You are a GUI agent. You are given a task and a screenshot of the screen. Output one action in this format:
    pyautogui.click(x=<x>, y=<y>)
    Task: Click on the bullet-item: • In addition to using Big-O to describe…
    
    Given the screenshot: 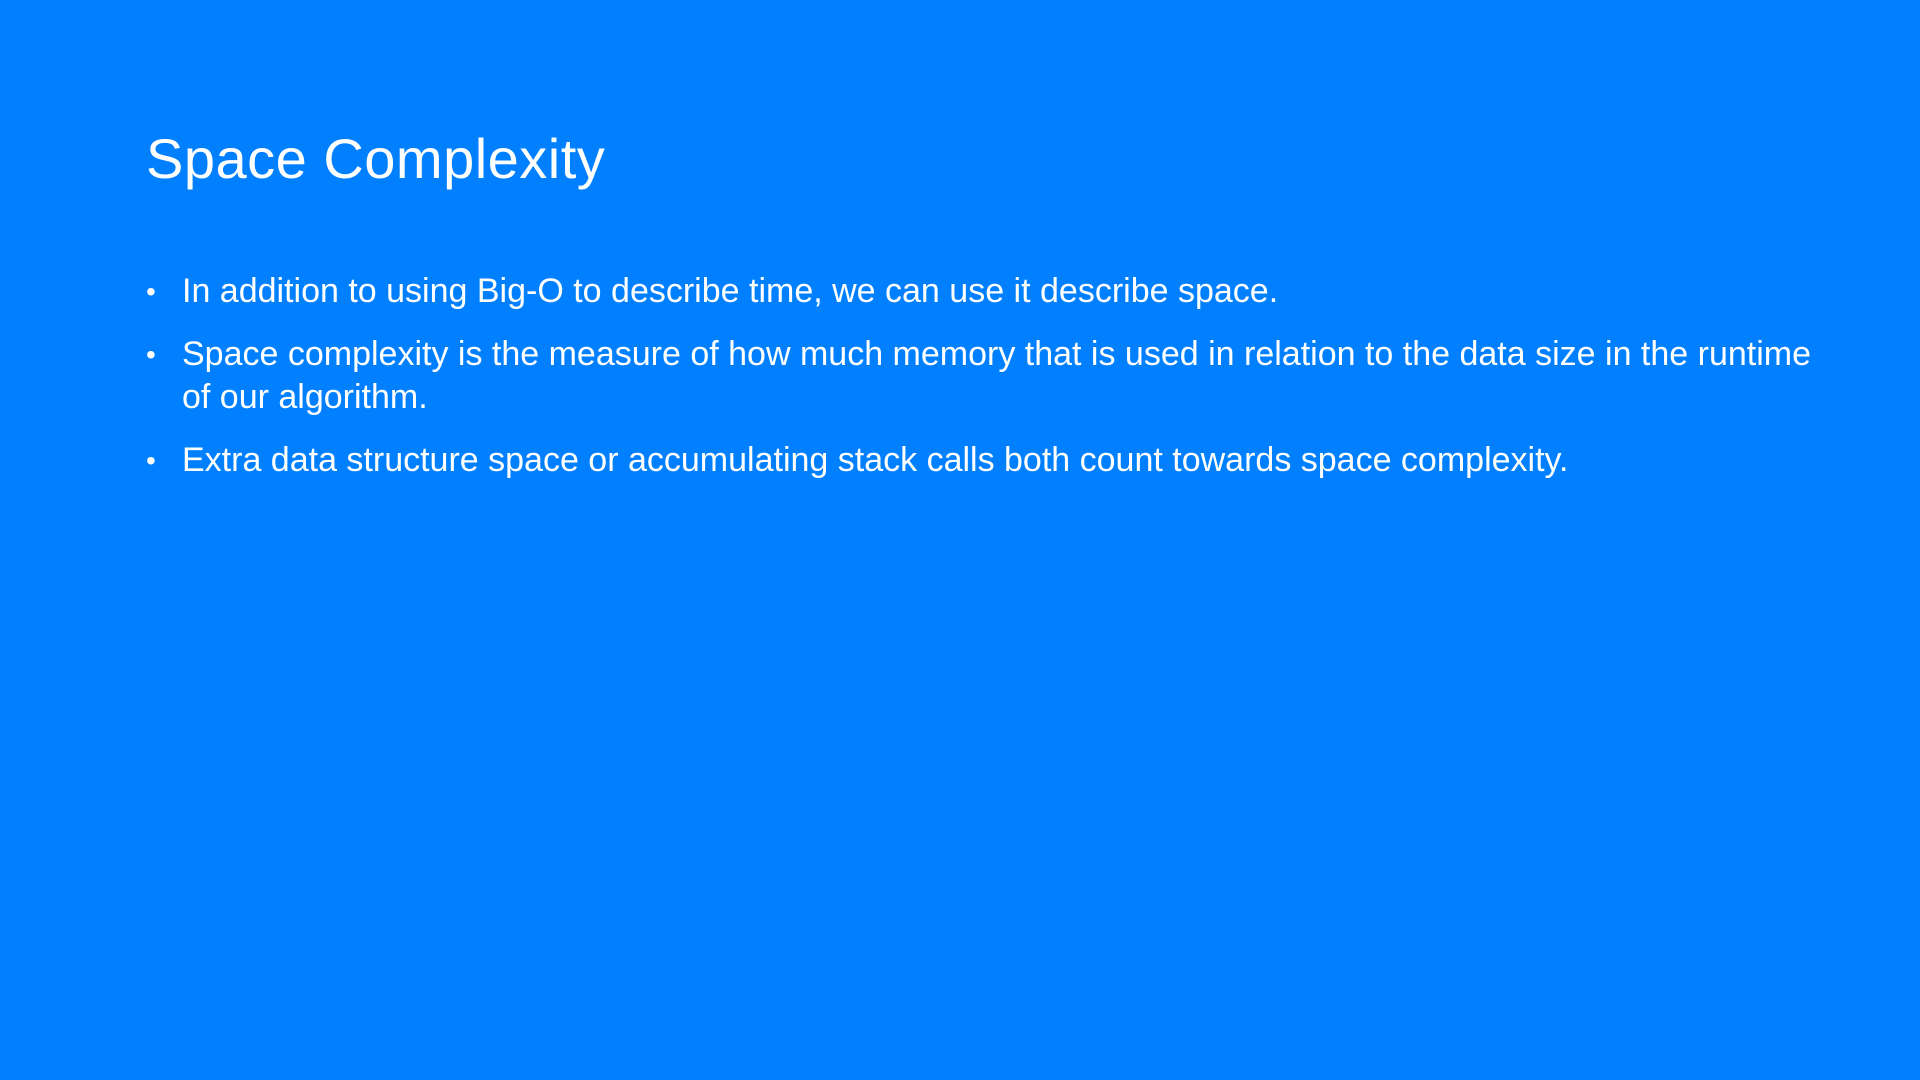 What is the action you would take?
    pyautogui.click(x=986, y=291)
    